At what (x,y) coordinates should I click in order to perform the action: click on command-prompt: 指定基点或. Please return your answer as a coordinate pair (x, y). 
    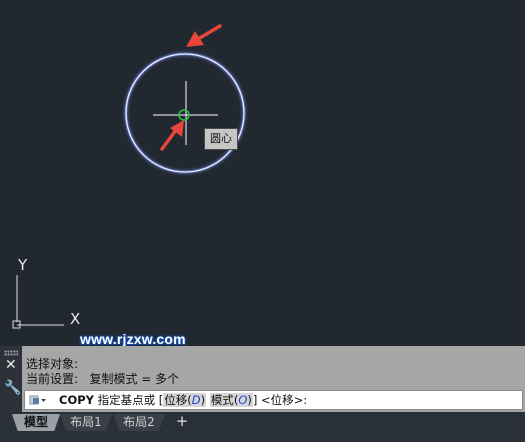
    Looking at the image, I should click on (126, 400).